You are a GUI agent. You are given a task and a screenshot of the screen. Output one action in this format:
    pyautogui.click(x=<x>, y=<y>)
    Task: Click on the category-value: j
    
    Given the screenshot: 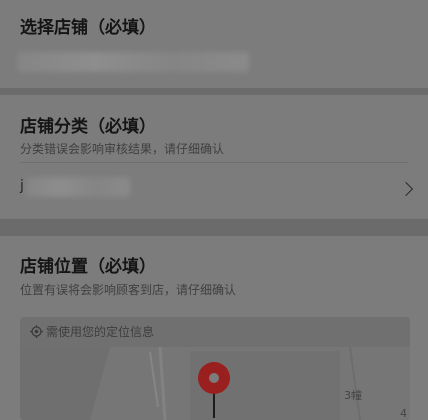 What is the action you would take?
    pyautogui.click(x=22, y=186)
    